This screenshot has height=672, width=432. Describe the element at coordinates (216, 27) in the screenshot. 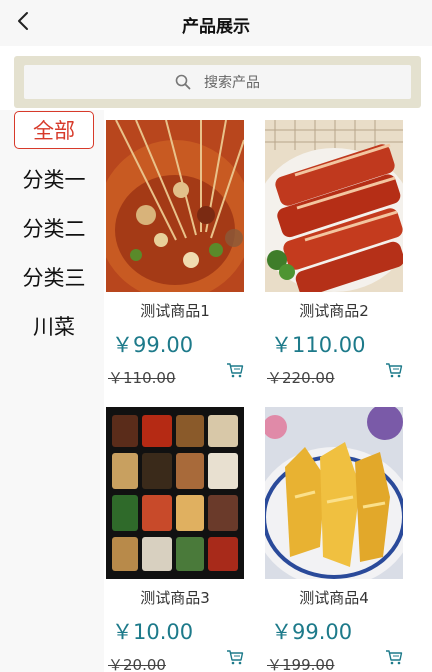

I see `page-title: 产品展示` at that location.